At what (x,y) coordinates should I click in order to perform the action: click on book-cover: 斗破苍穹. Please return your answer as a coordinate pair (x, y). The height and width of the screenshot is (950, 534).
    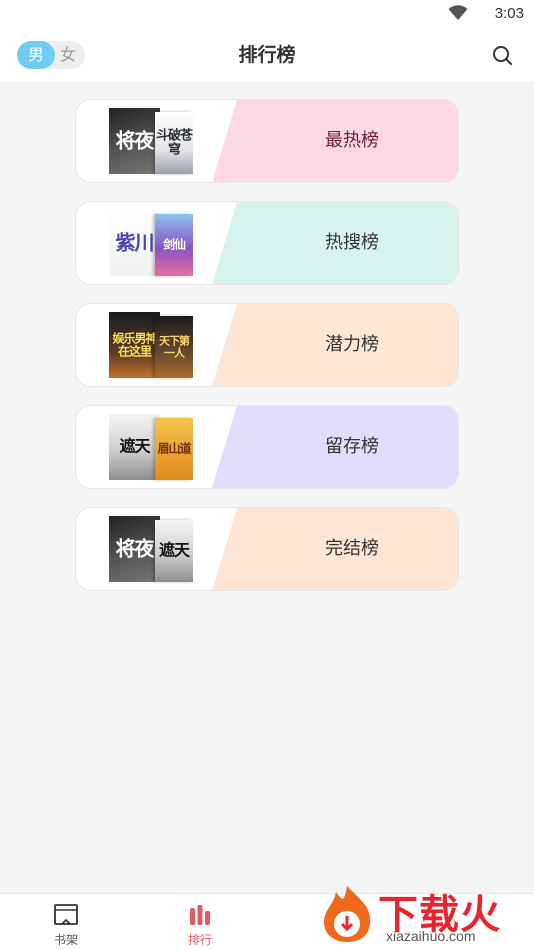
    Looking at the image, I should click on (174, 143).